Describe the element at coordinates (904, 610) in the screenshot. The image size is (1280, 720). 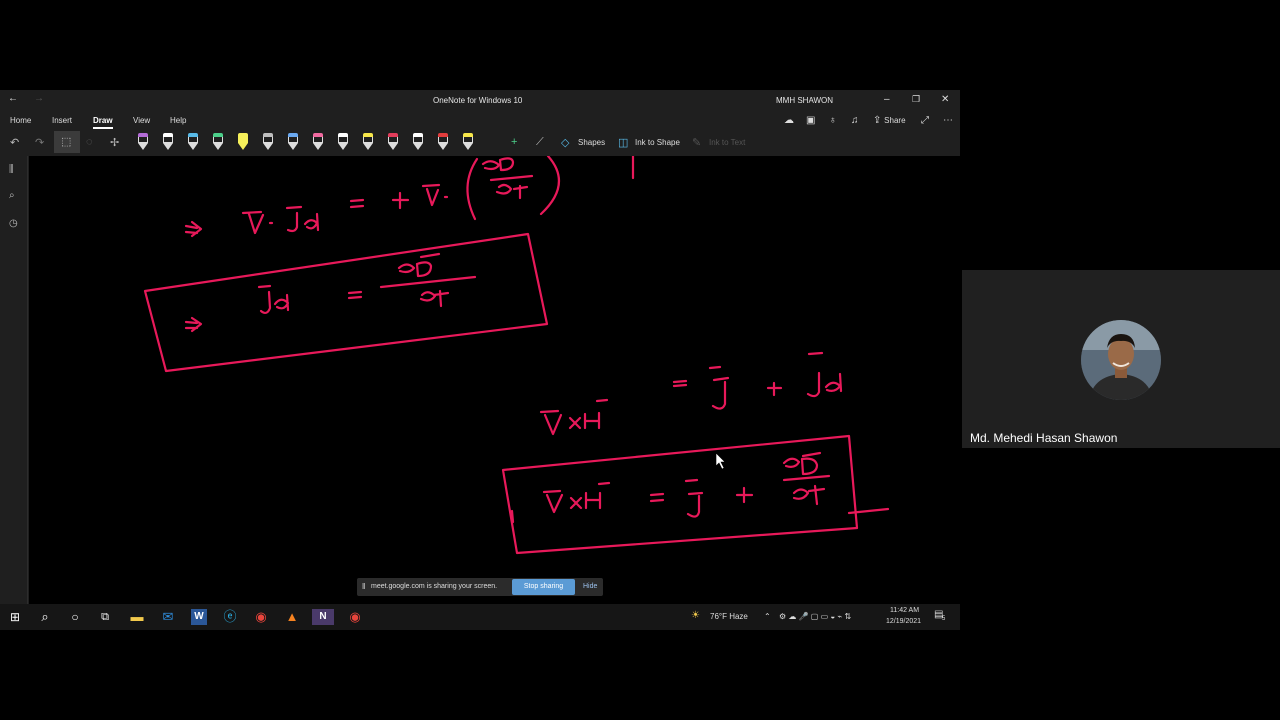
I see `clock-time: 11:42 AM` at that location.